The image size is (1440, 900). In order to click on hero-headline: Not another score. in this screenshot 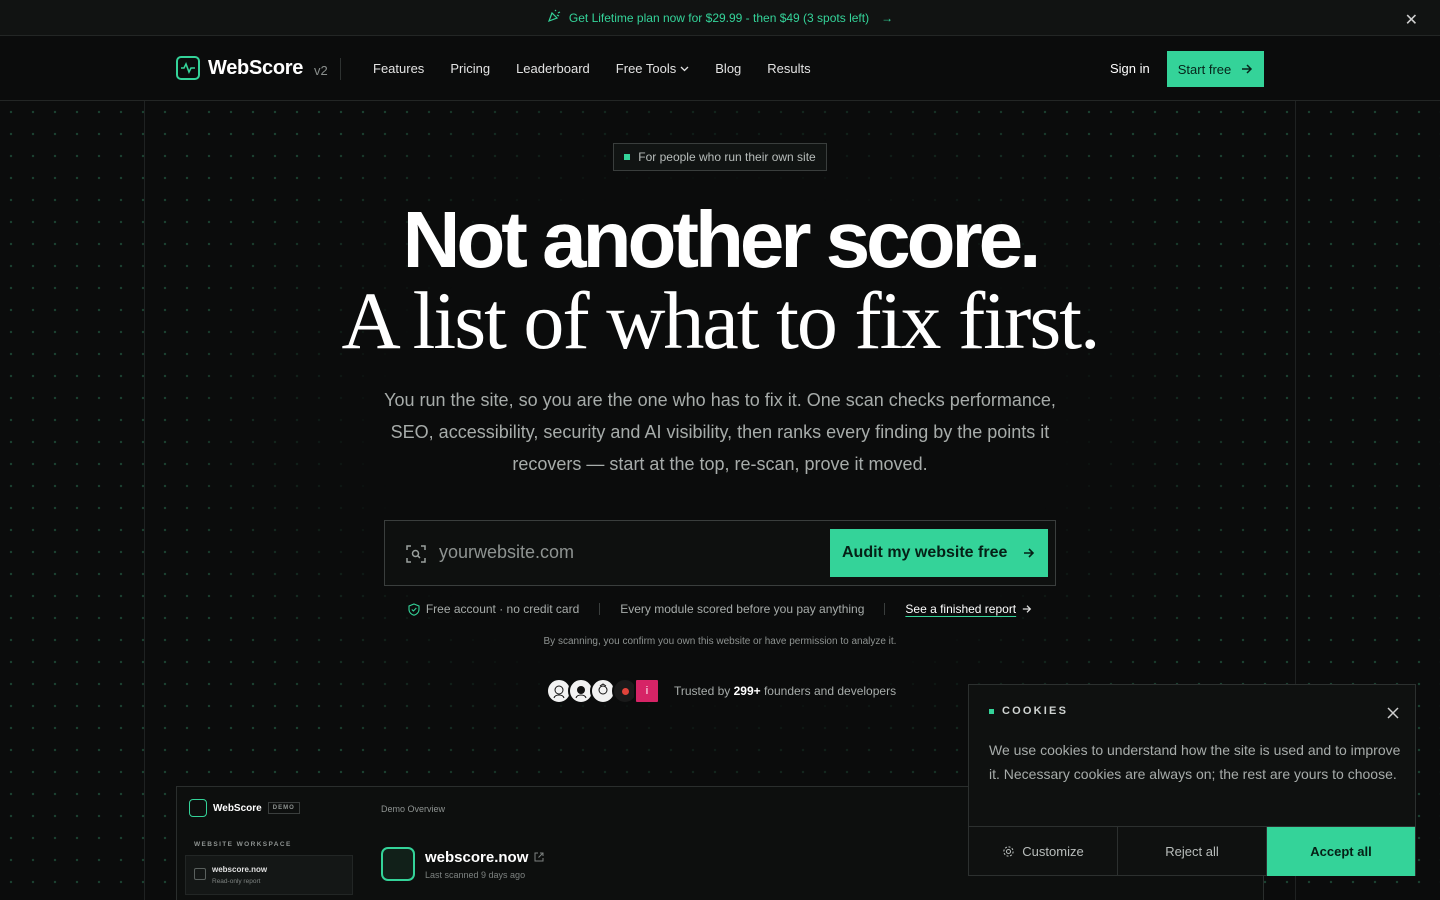, I will do `click(722, 239)`.